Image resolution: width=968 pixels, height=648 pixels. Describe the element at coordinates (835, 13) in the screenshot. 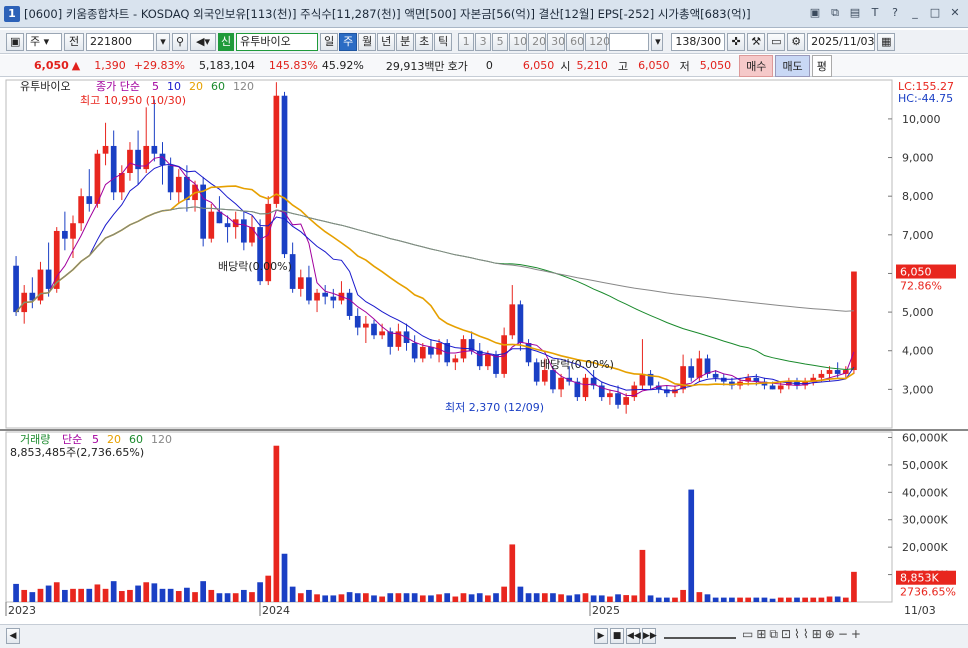

I see `copy-icon: ⧉` at that location.